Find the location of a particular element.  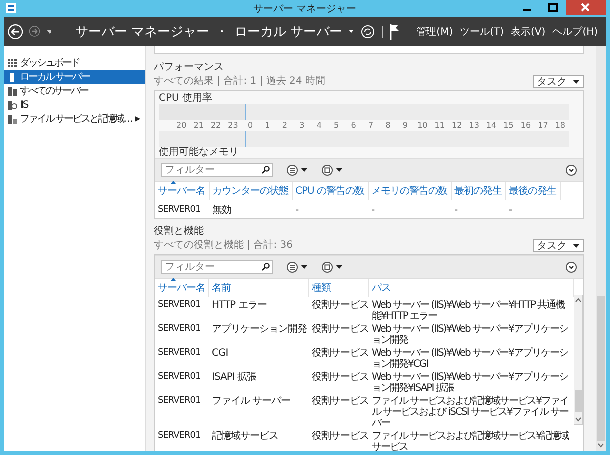

axis-label: 12 is located at coordinates (457, 125).